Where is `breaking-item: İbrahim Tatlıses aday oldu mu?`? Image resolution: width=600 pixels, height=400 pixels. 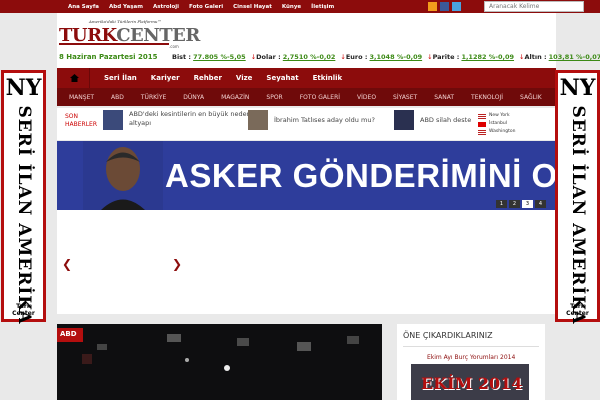
breaking-item: İbrahim Tatlıses aday oldu mu? is located at coordinates (318, 124).